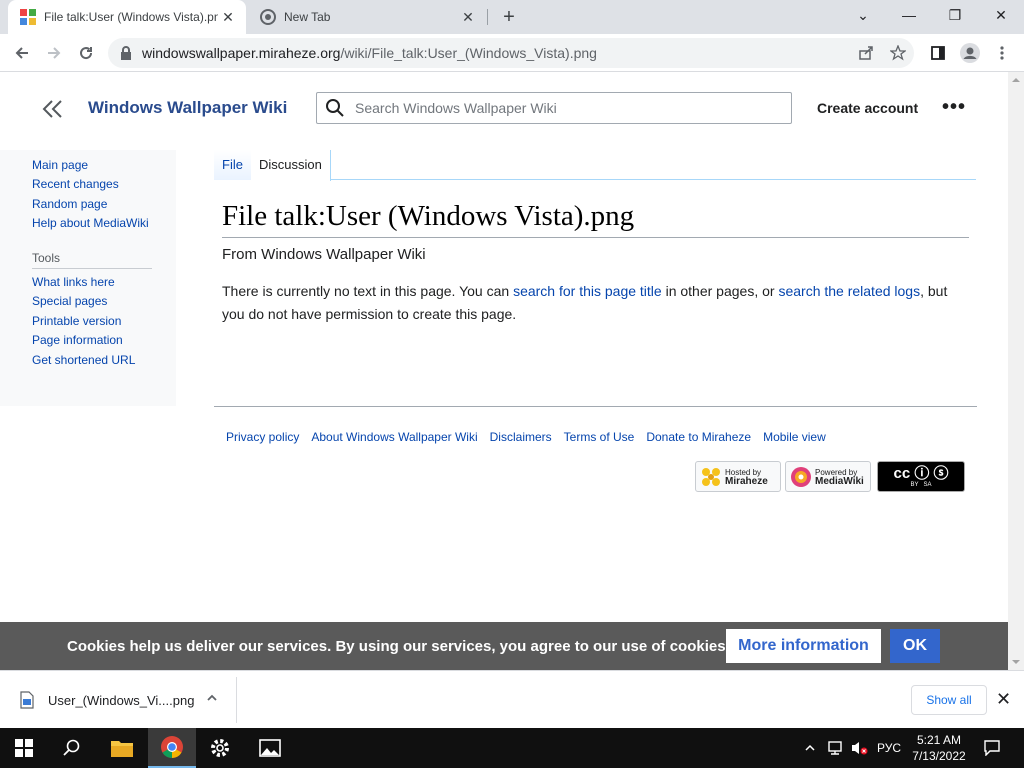 The image size is (1024, 768). I want to click on volume-muted-icon, so click(859, 748).